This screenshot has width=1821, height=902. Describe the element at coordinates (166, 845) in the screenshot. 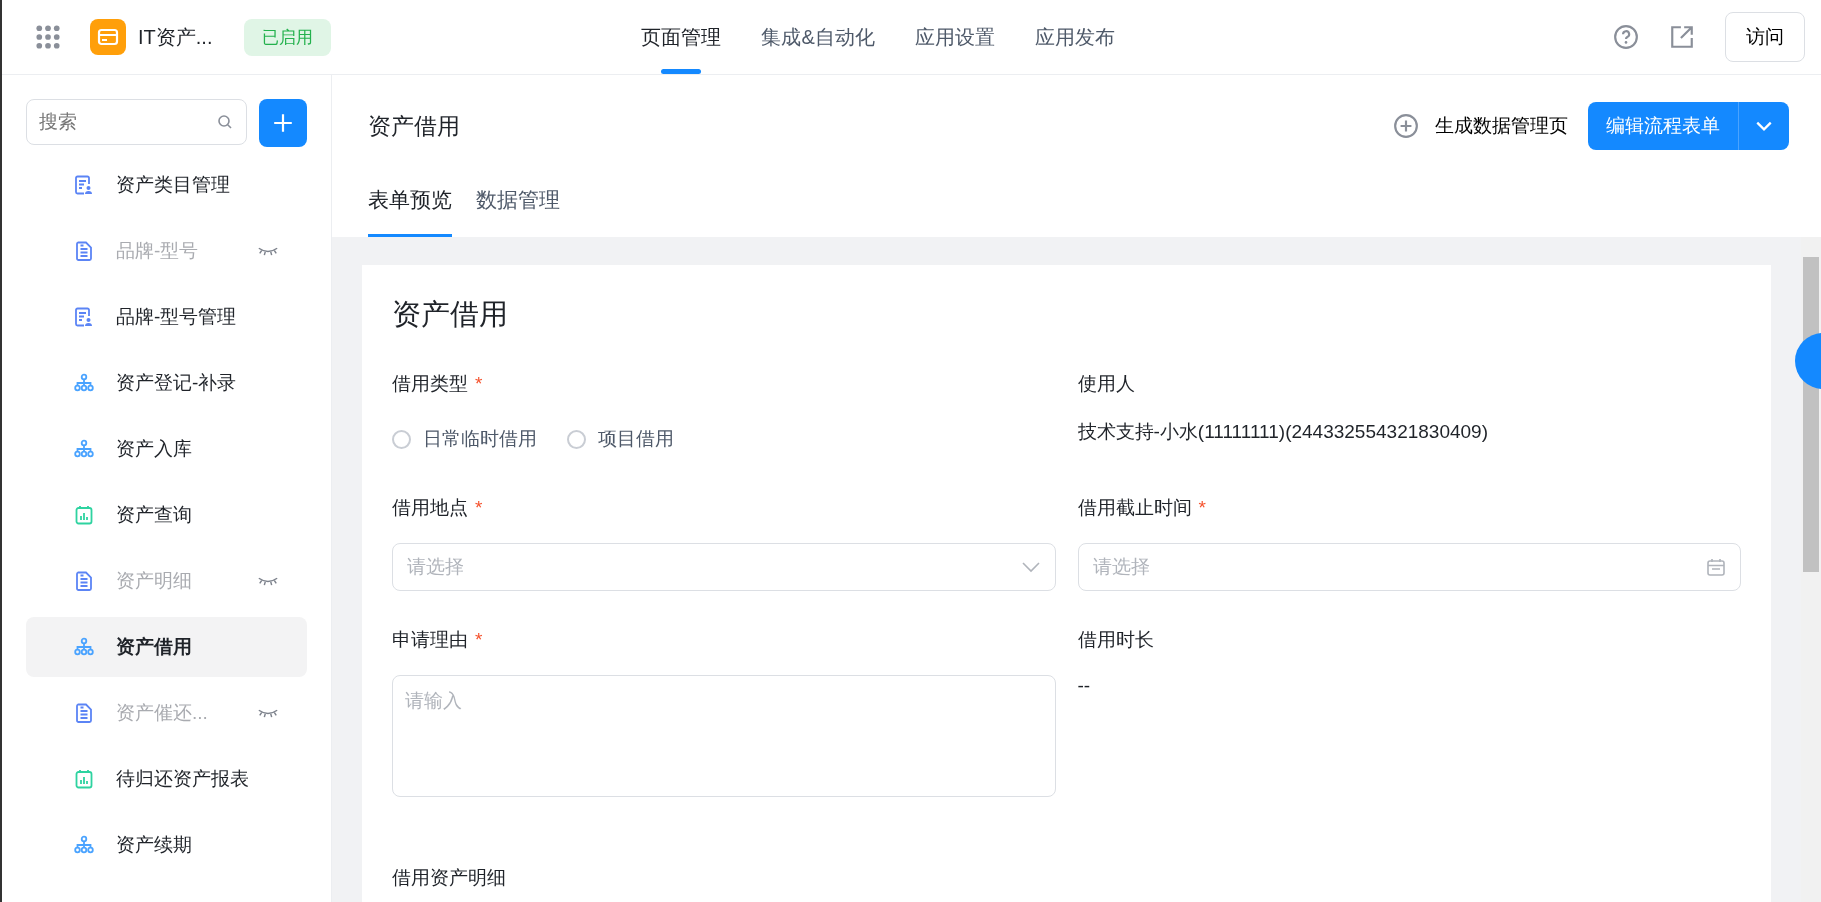

I see `sidebar-item: 资产续期` at that location.